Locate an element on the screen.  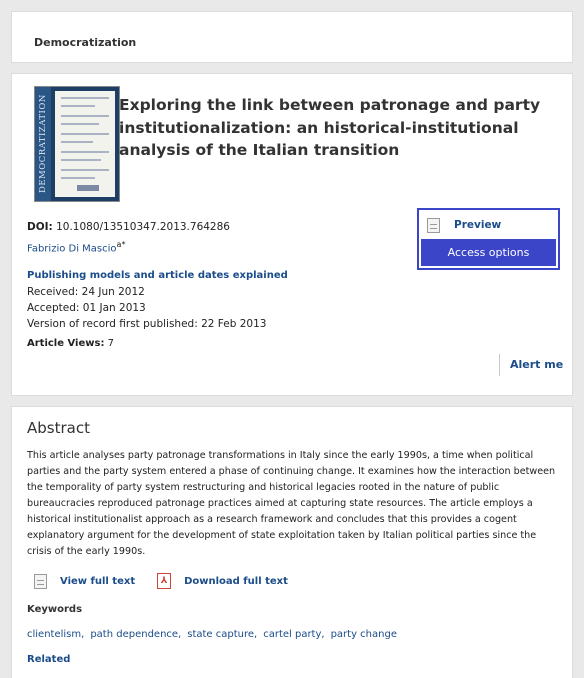
article-views-label: Article Views: is located at coordinates (66, 343).